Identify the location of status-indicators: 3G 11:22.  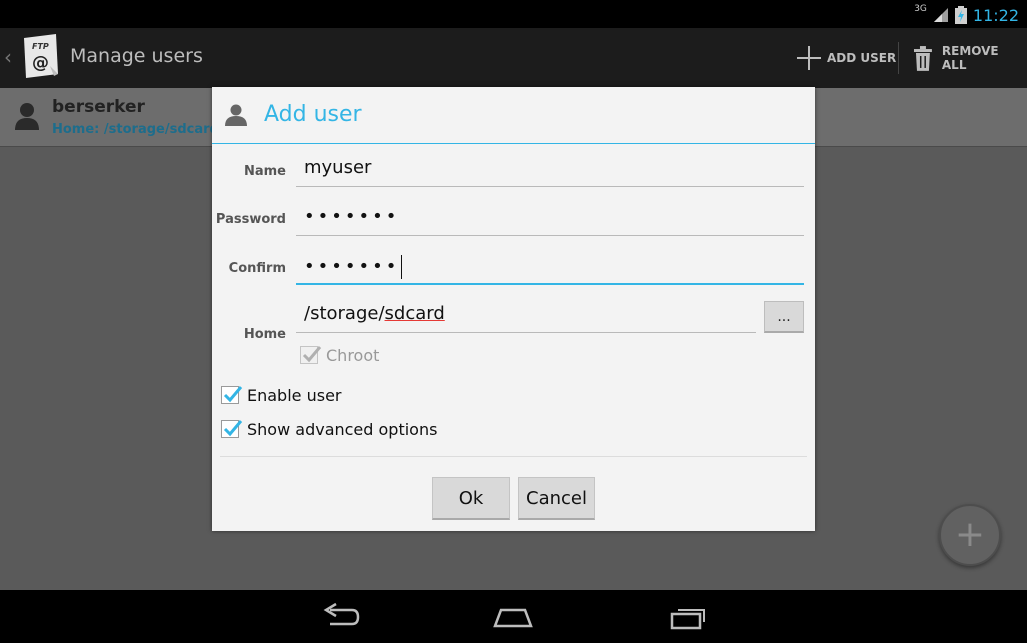
(966, 15).